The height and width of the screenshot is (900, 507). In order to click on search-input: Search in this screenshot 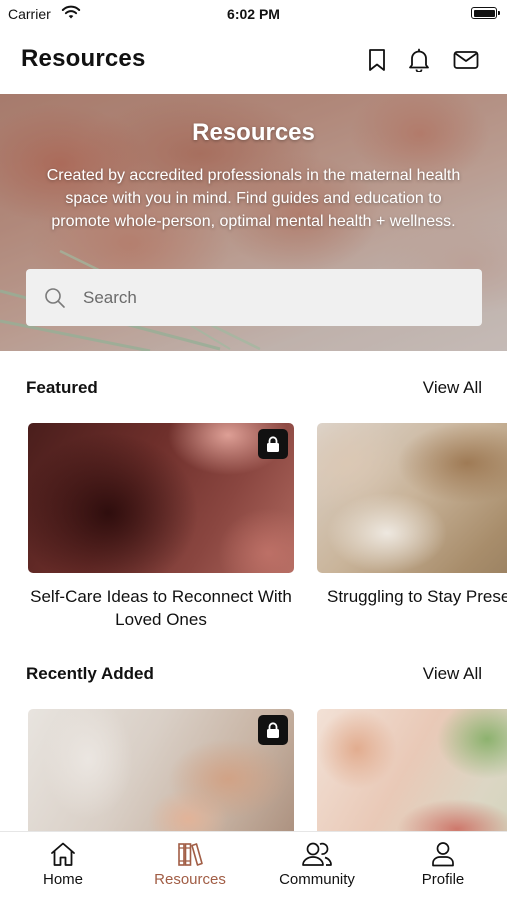, I will do `click(254, 297)`.